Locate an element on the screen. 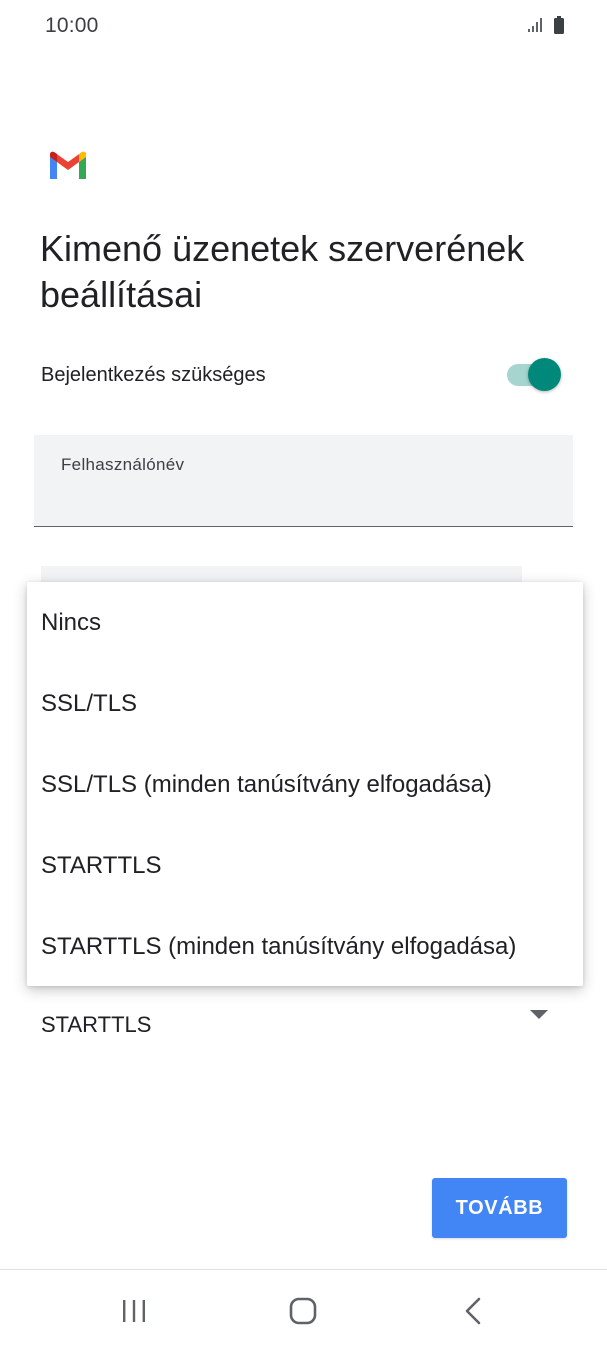  navigation-bar is located at coordinates (303, 1309).